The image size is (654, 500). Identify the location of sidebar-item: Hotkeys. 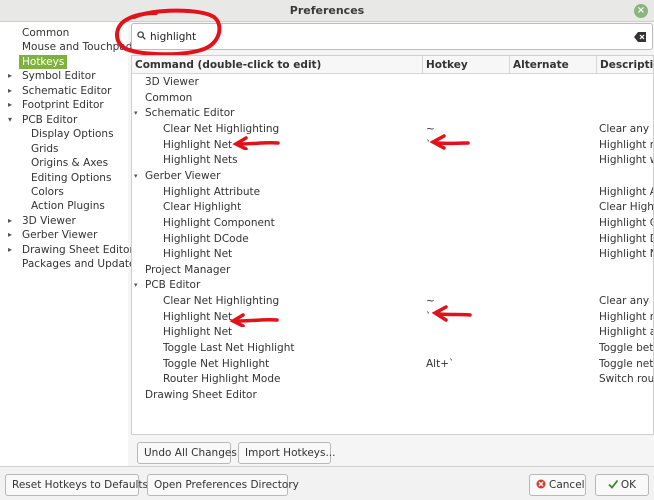
(43, 61).